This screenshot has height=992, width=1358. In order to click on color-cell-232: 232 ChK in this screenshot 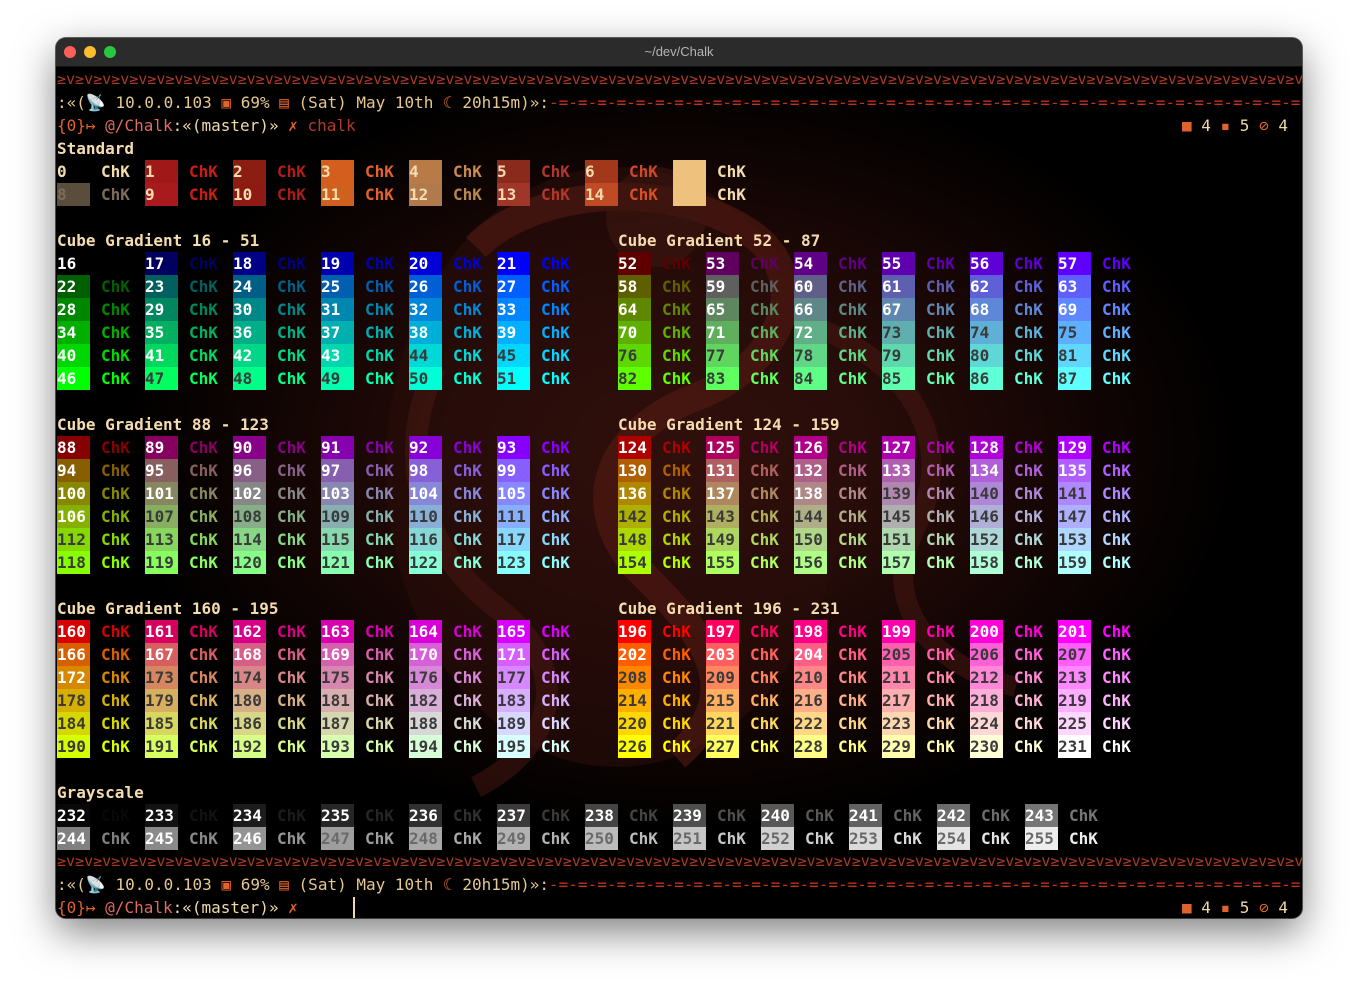, I will do `click(101, 815)`.